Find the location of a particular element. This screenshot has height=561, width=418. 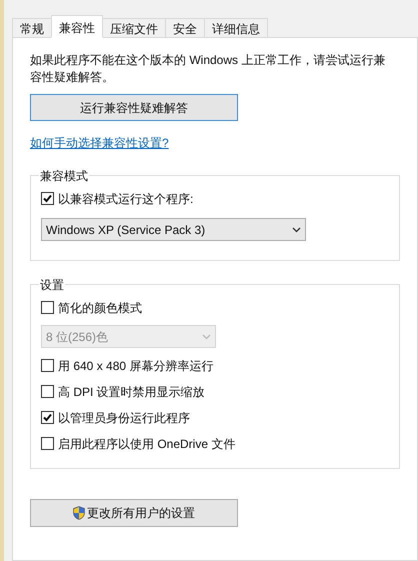

checkbox-label: 以管理员身份运行此程序 is located at coordinates (124, 418).